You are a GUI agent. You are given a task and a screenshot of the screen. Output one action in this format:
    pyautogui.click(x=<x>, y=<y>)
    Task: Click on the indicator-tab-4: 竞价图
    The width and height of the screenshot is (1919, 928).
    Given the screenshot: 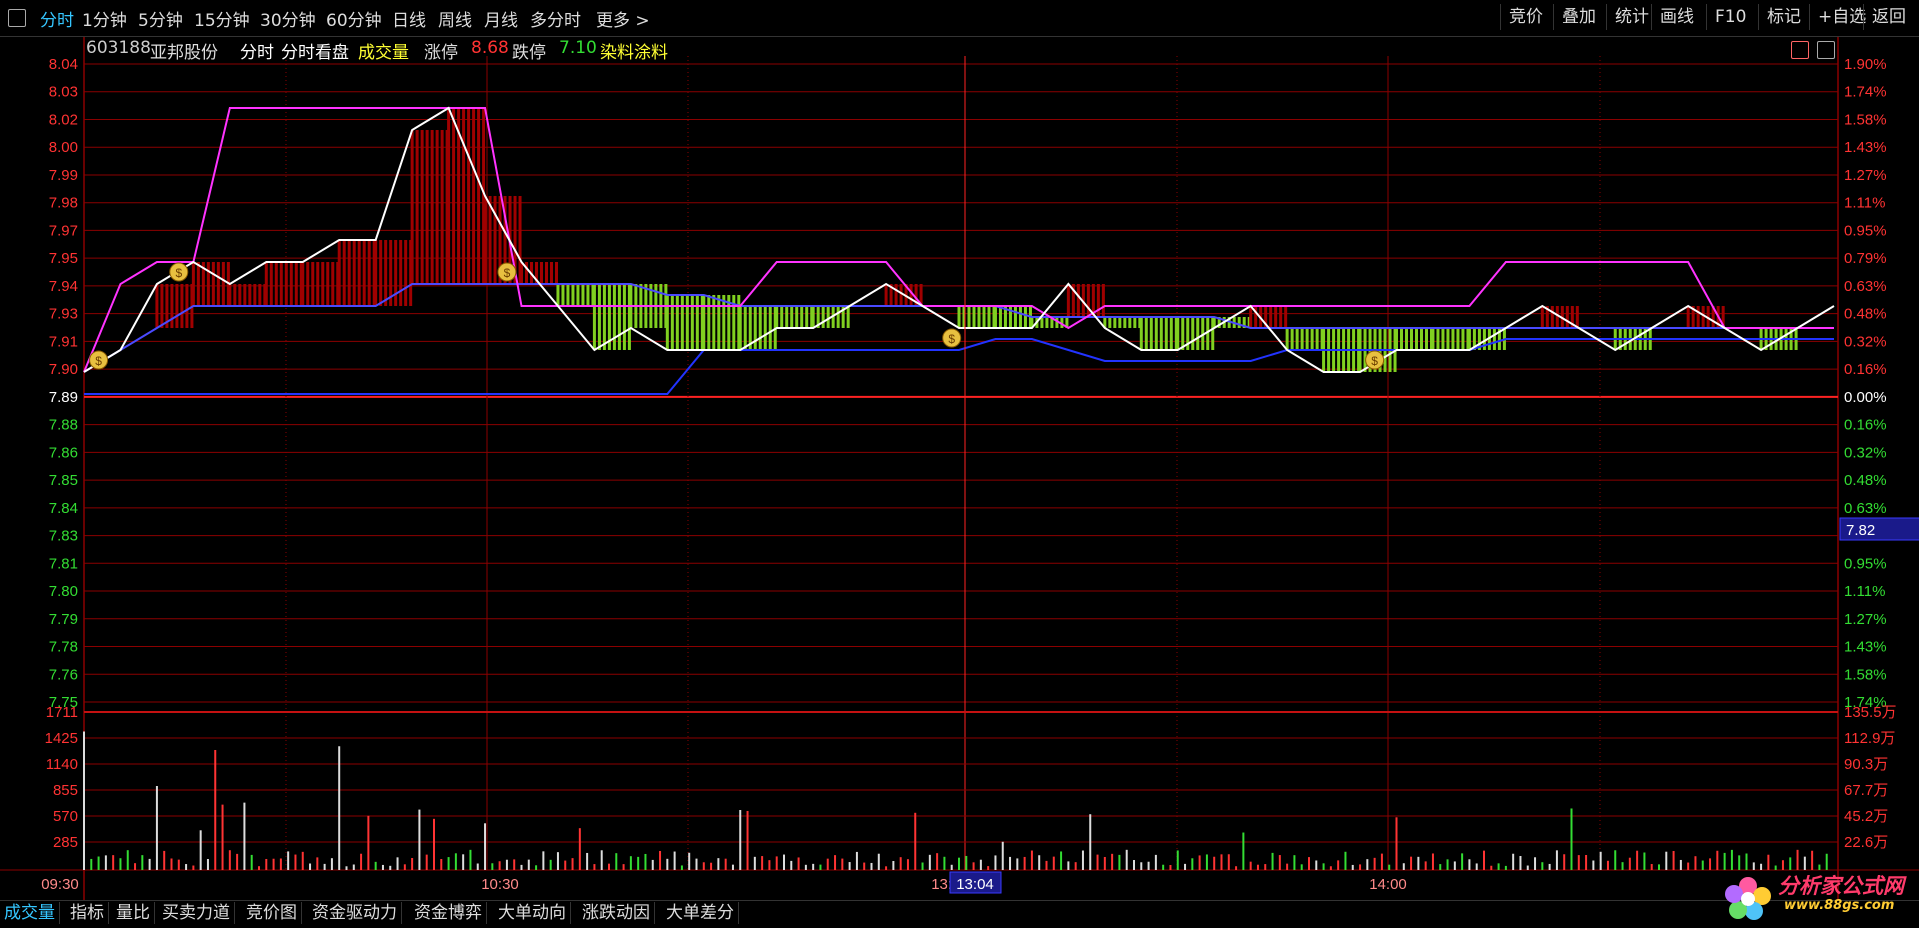 What is the action you would take?
    pyautogui.click(x=272, y=913)
    